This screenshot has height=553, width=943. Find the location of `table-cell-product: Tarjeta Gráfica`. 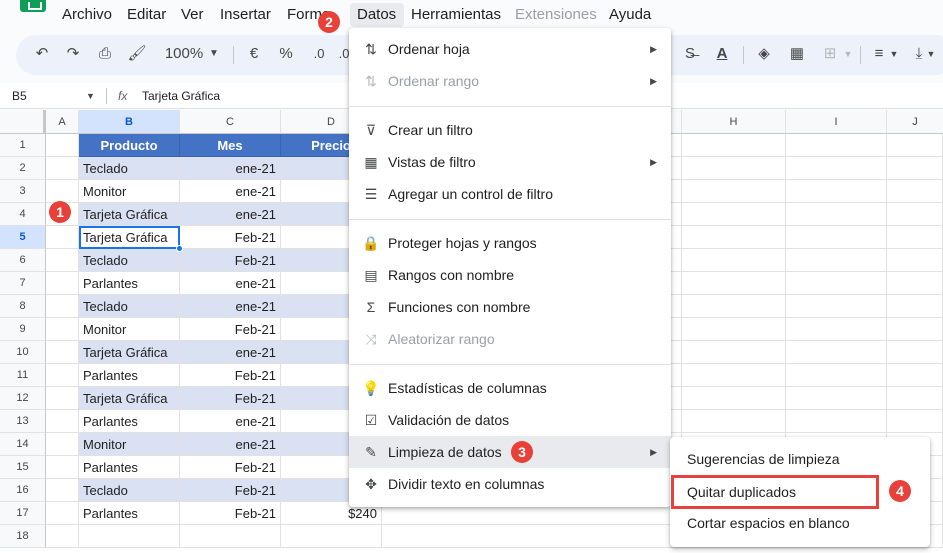

table-cell-product: Tarjeta Gráfica is located at coordinates (129, 214).